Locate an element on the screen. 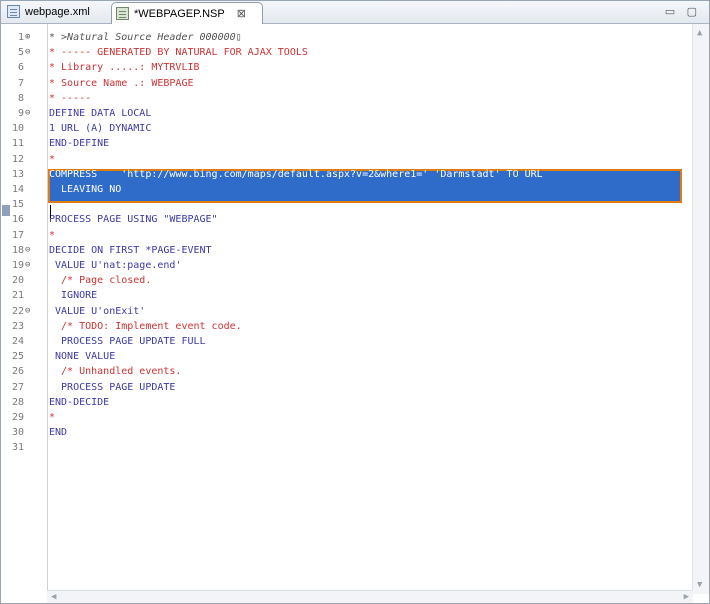 The height and width of the screenshot is (604, 710). code-text: /* Unhandled events. is located at coordinates (115, 372).